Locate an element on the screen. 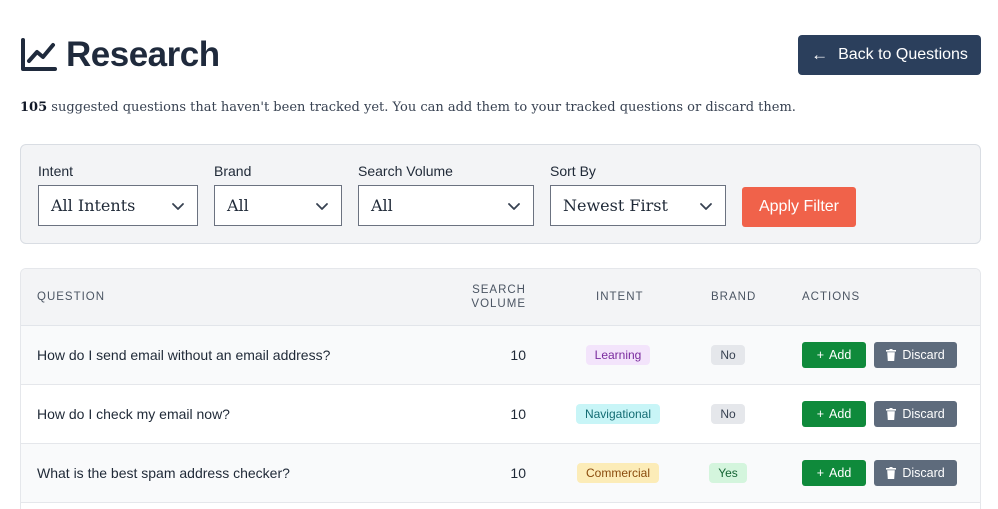 This screenshot has width=998, height=509. brand-select-value: All is located at coordinates (238, 205).